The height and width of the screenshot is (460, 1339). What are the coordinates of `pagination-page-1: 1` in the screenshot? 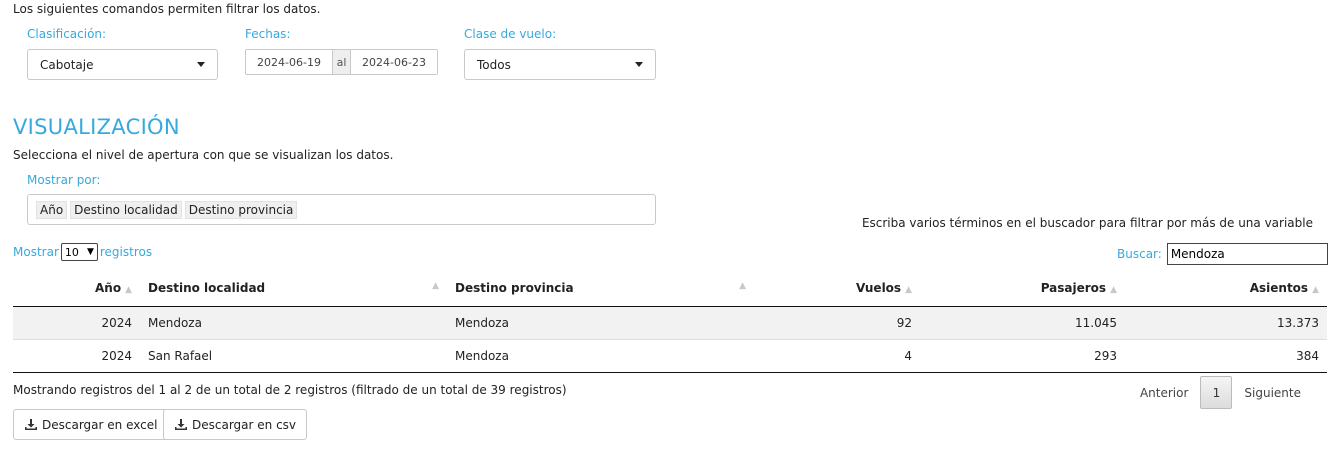 It's located at (1216, 392).